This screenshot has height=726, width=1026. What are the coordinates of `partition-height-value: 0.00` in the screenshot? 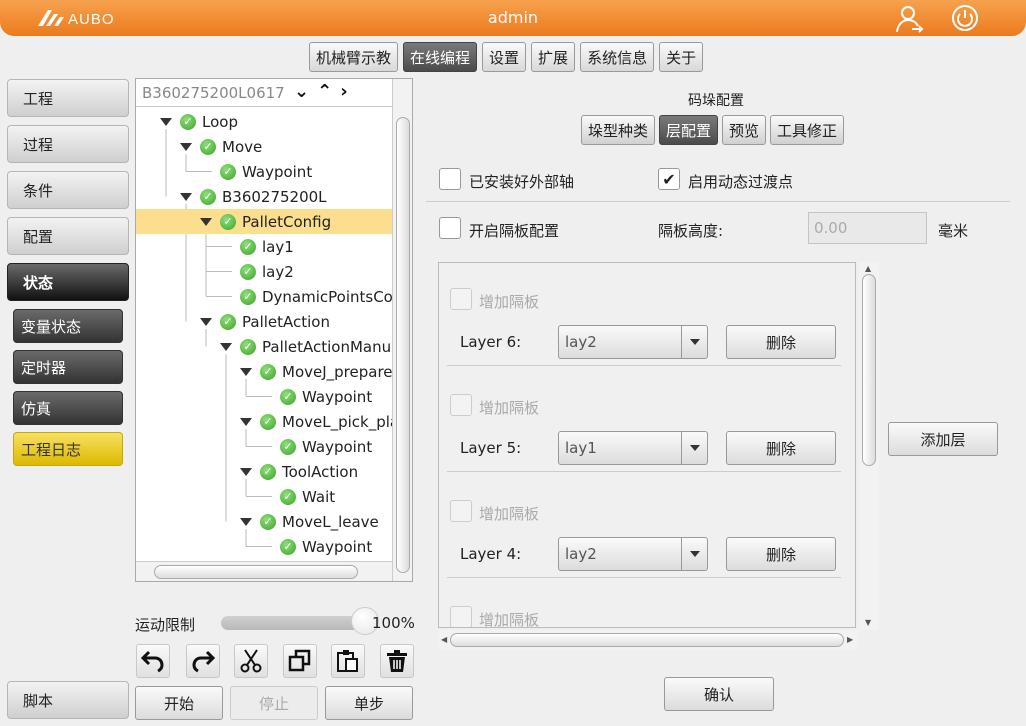 It's located at (831, 228).